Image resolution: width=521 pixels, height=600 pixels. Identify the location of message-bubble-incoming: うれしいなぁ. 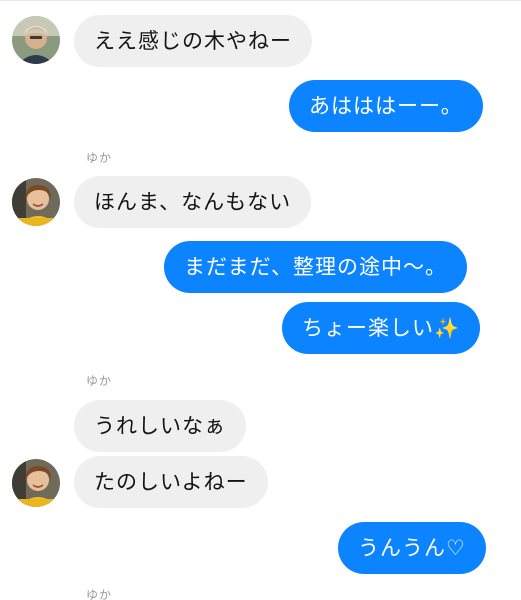
(160, 426).